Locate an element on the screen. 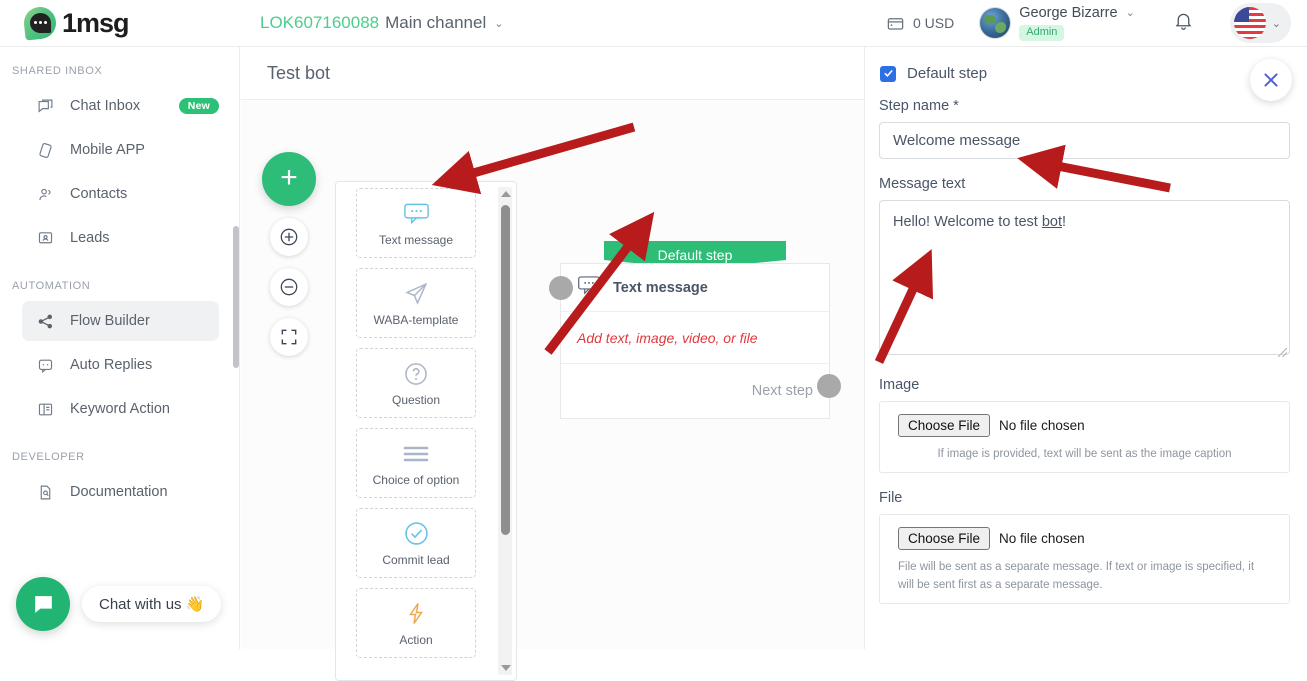 The image size is (1307, 681). brand-logo: 1msg is located at coordinates (112, 23).